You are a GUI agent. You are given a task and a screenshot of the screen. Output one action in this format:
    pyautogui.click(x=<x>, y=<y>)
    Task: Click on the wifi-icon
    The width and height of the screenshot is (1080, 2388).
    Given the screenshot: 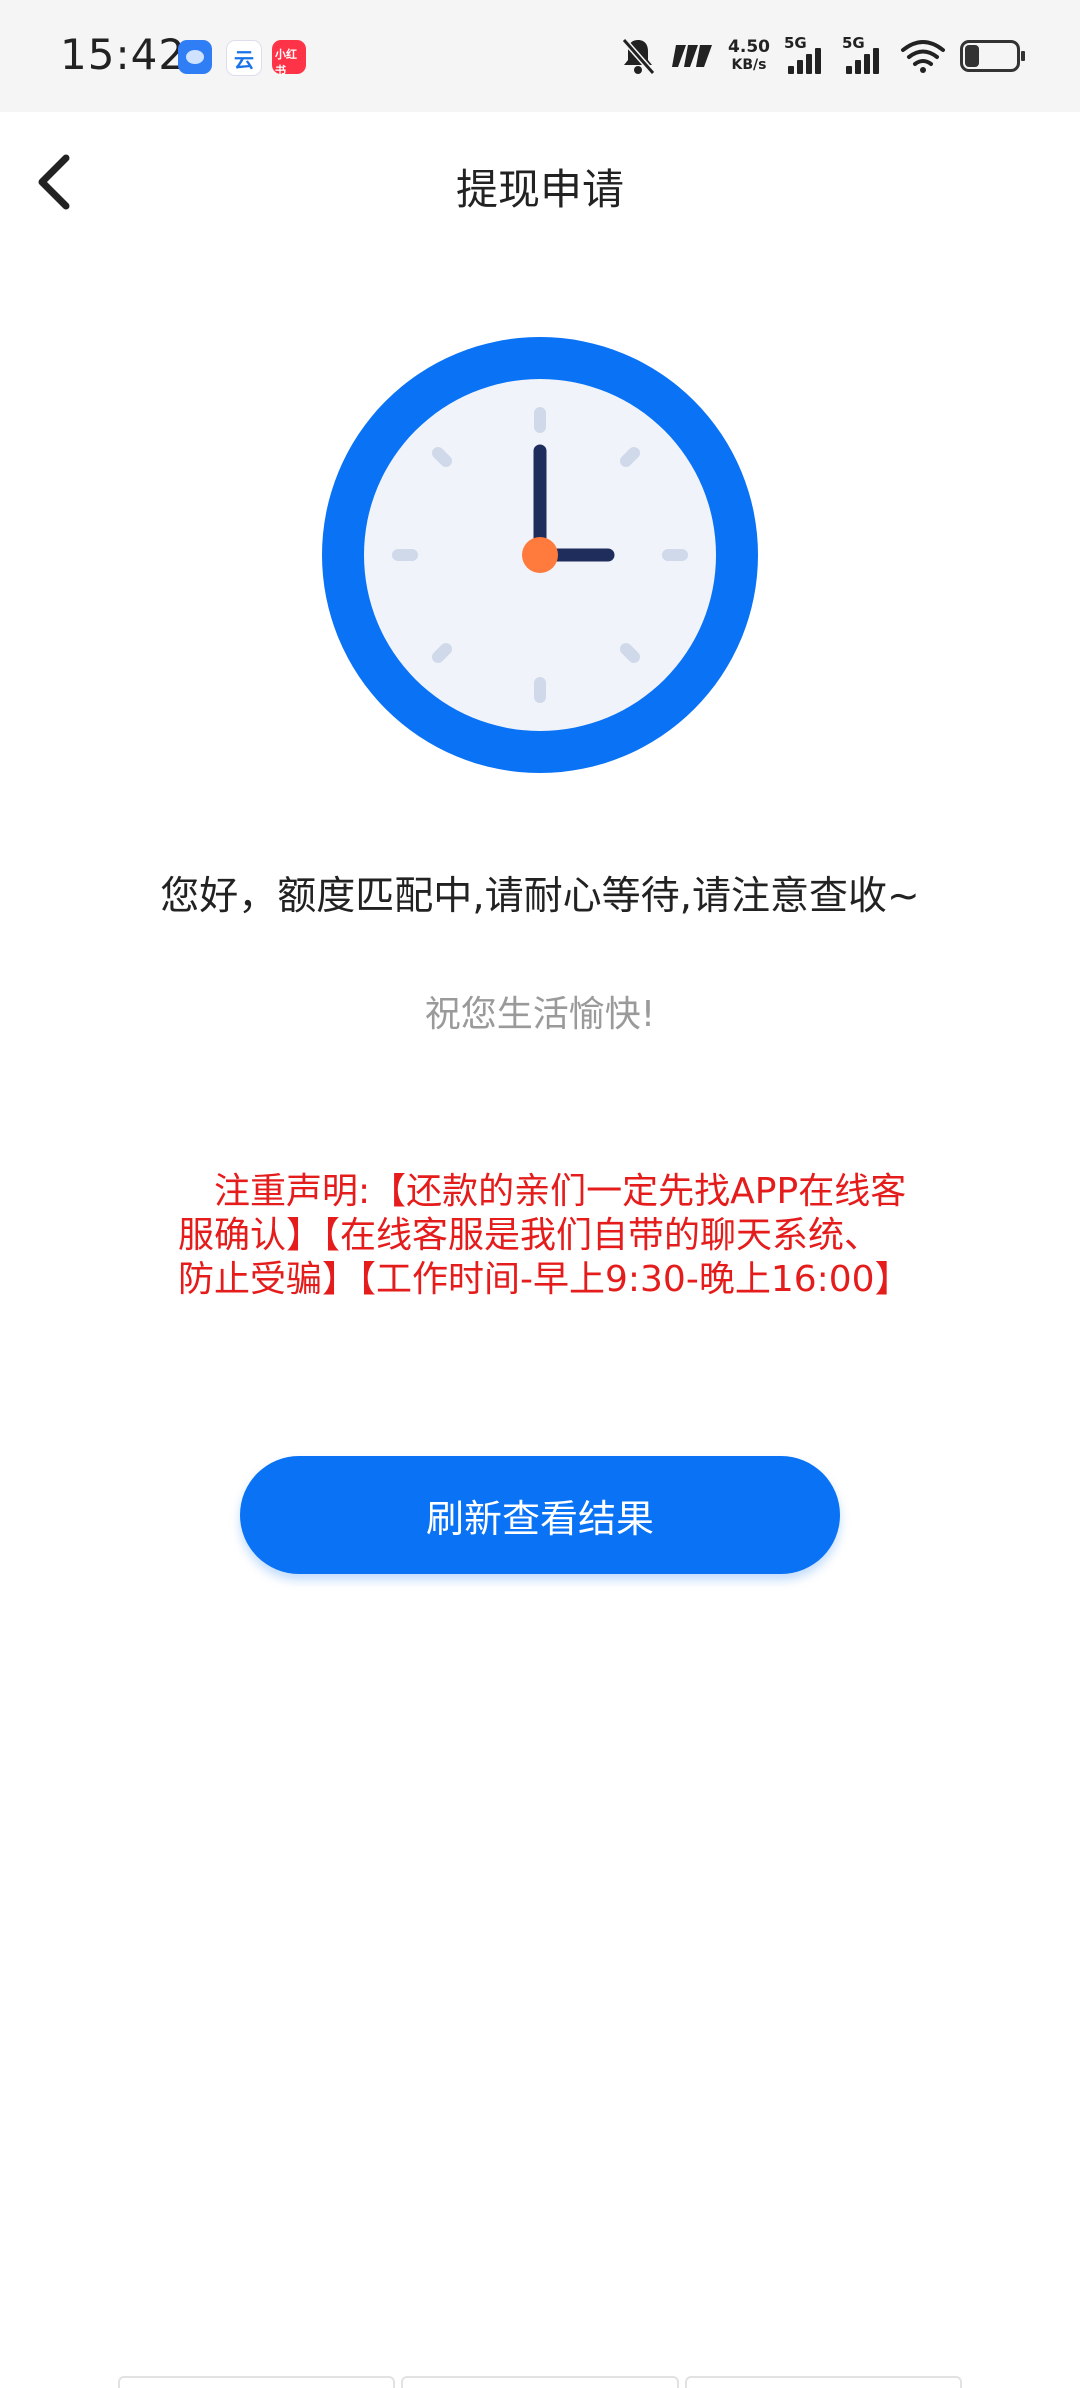 What is the action you would take?
    pyautogui.click(x=923, y=56)
    